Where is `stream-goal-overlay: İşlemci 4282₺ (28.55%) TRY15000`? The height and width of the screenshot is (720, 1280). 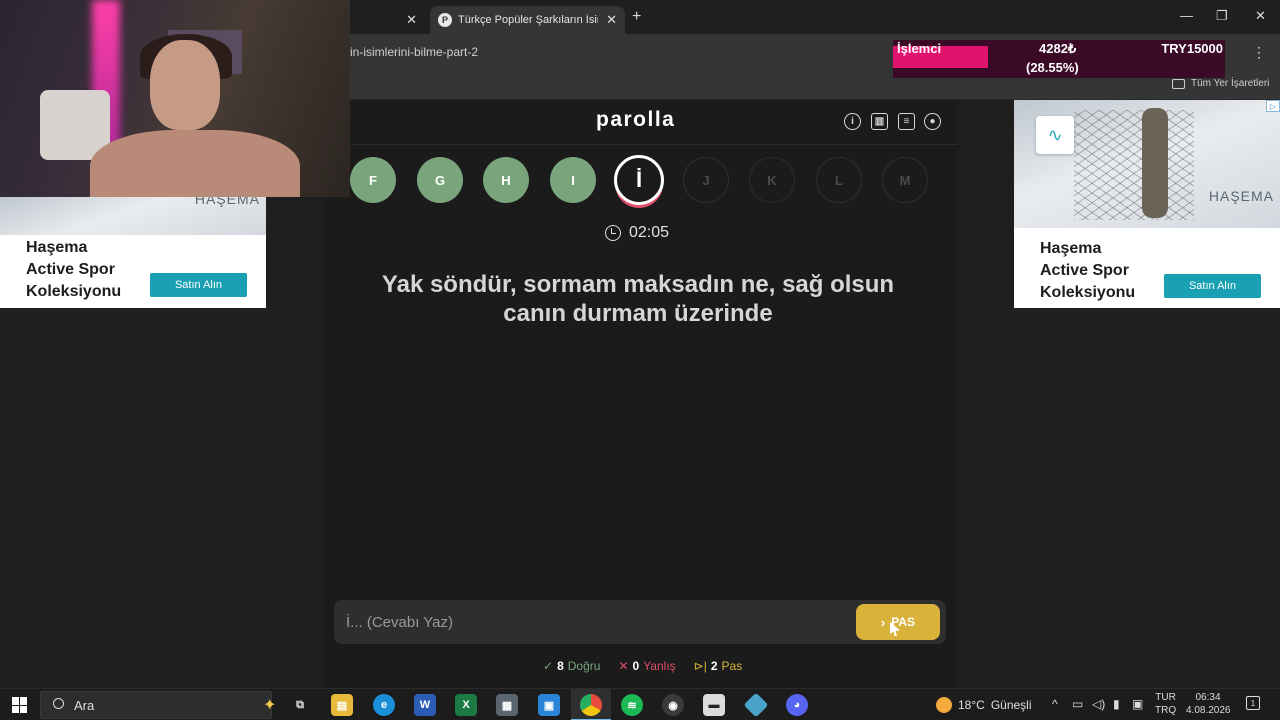
stream-goal-overlay: İşlemci 4282₺ (28.55%) TRY15000 is located at coordinates (1059, 59).